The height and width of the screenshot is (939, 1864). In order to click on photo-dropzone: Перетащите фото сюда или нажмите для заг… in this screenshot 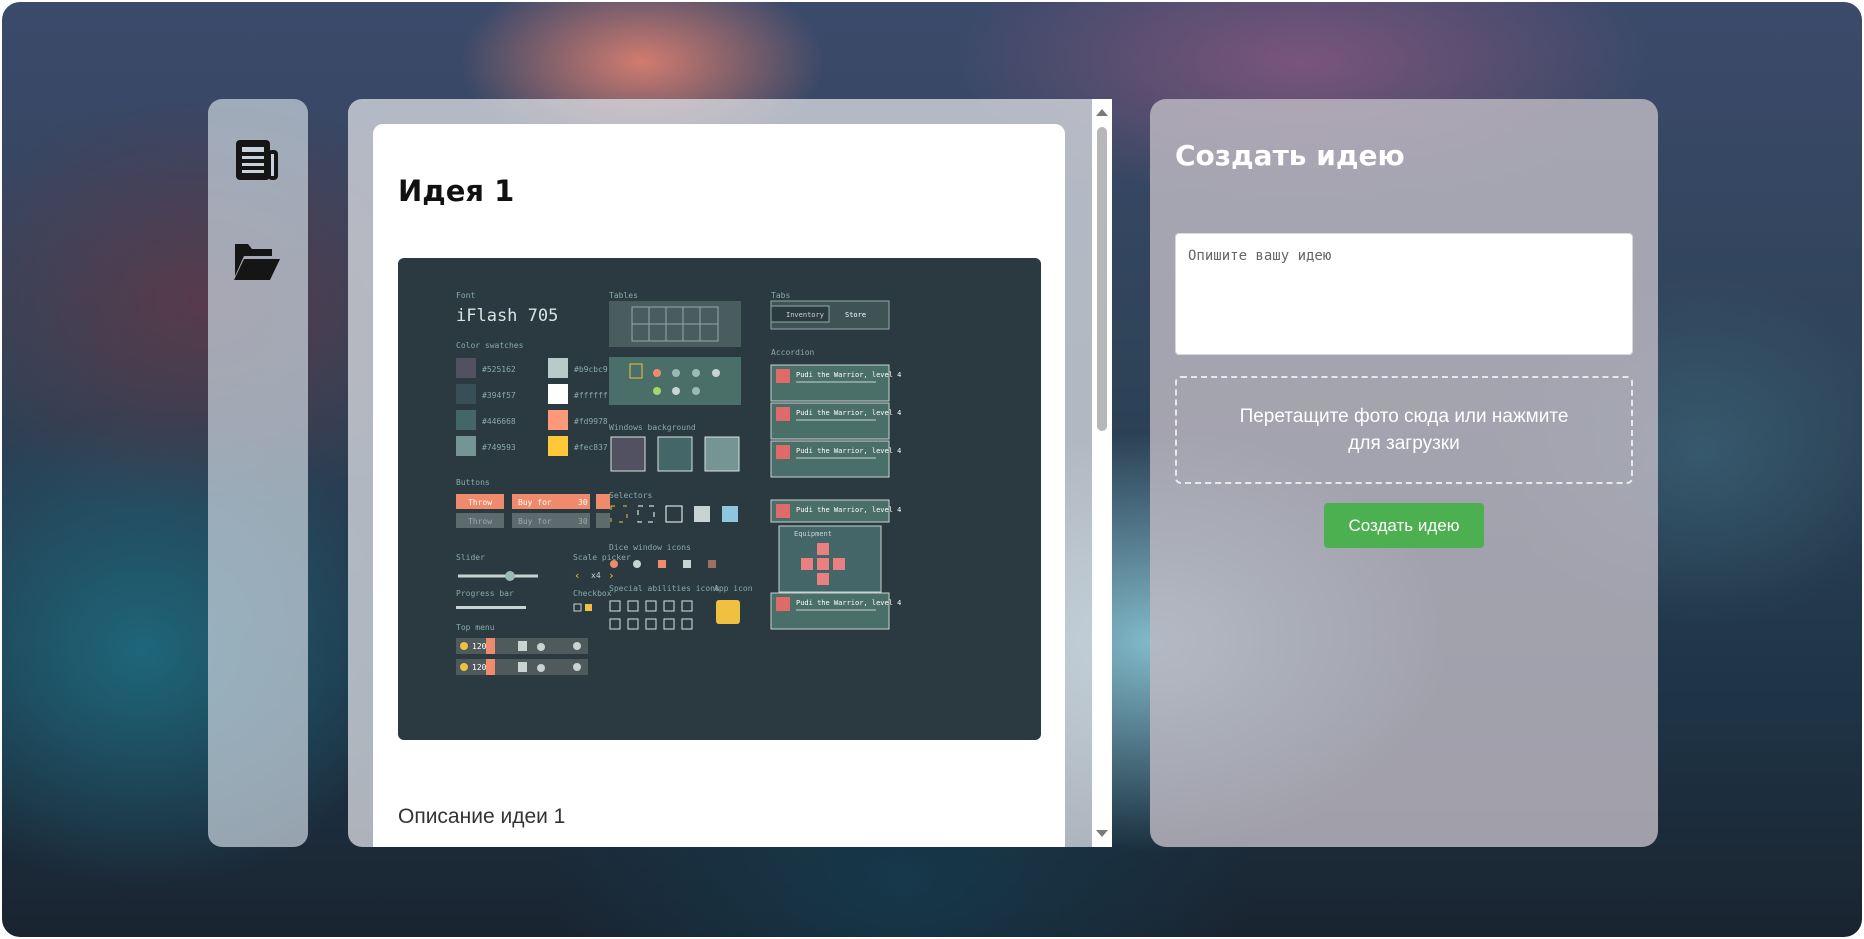, I will do `click(1404, 430)`.